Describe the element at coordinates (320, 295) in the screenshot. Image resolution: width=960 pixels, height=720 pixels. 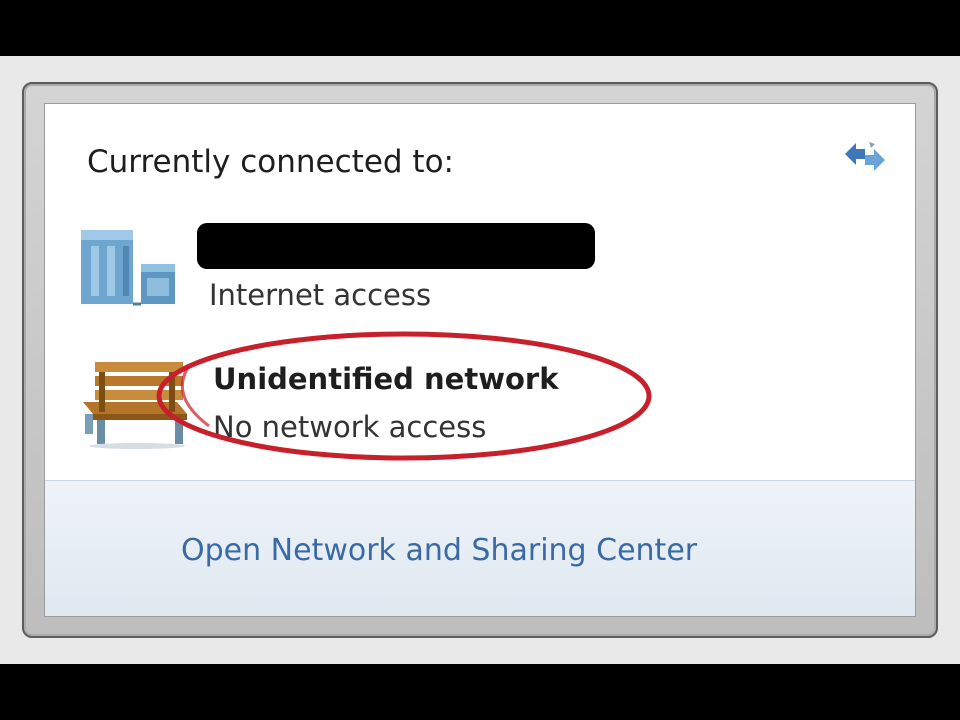
I see `network-status-internet: Internet access` at that location.